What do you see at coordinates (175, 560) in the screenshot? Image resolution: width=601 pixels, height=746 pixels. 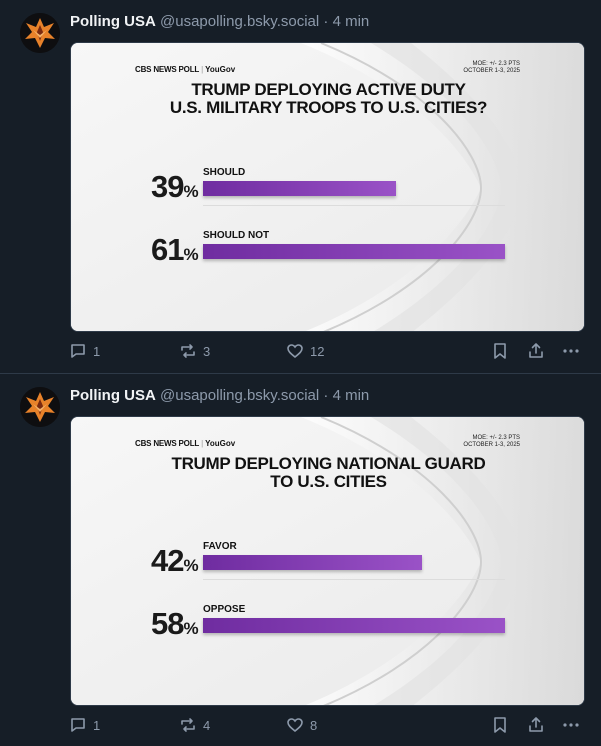 I see `result-percentage: 42%` at bounding box center [175, 560].